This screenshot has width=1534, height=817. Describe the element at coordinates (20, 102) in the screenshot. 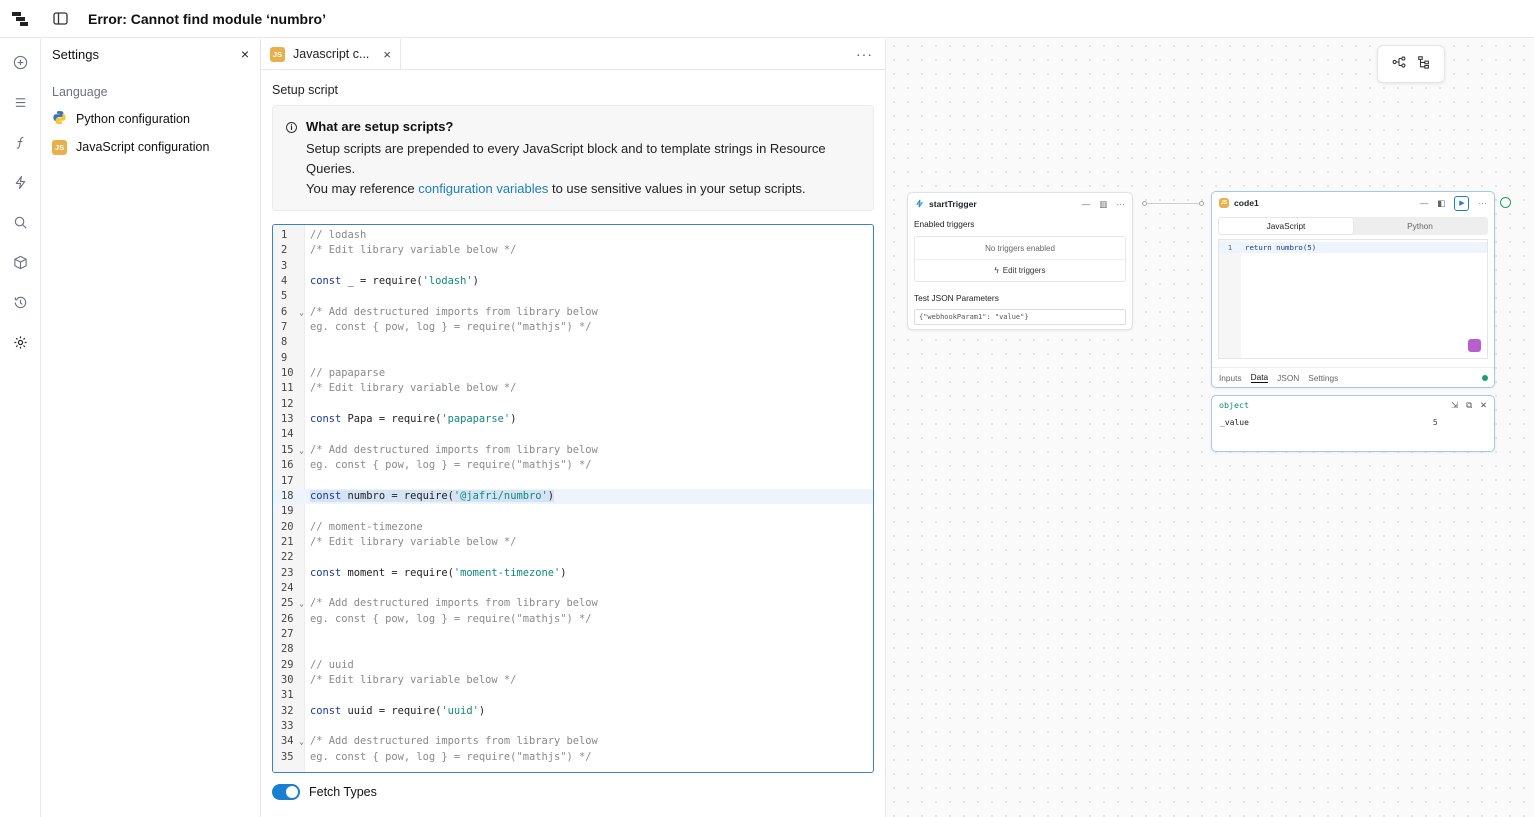

I see `list-icon` at that location.